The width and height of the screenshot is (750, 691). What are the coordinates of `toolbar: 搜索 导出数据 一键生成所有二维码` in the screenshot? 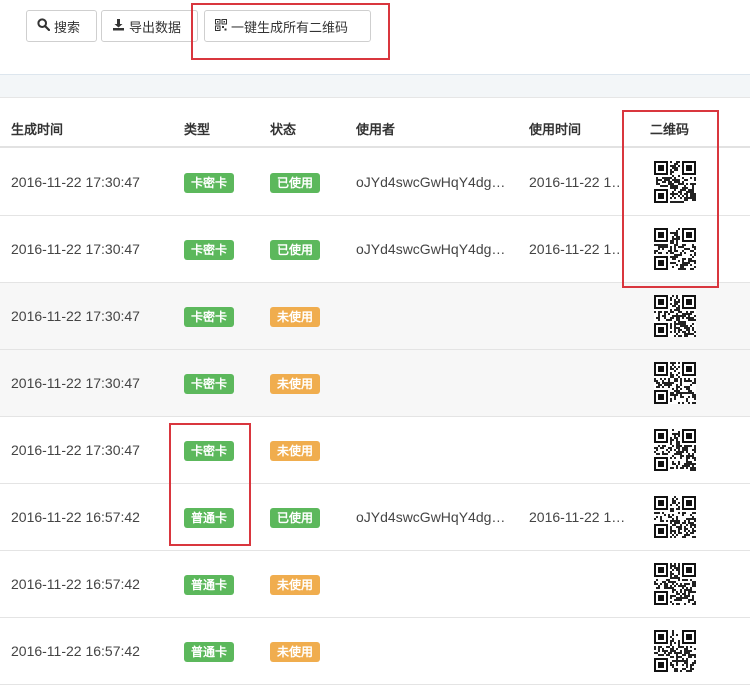 It's located at (375, 37).